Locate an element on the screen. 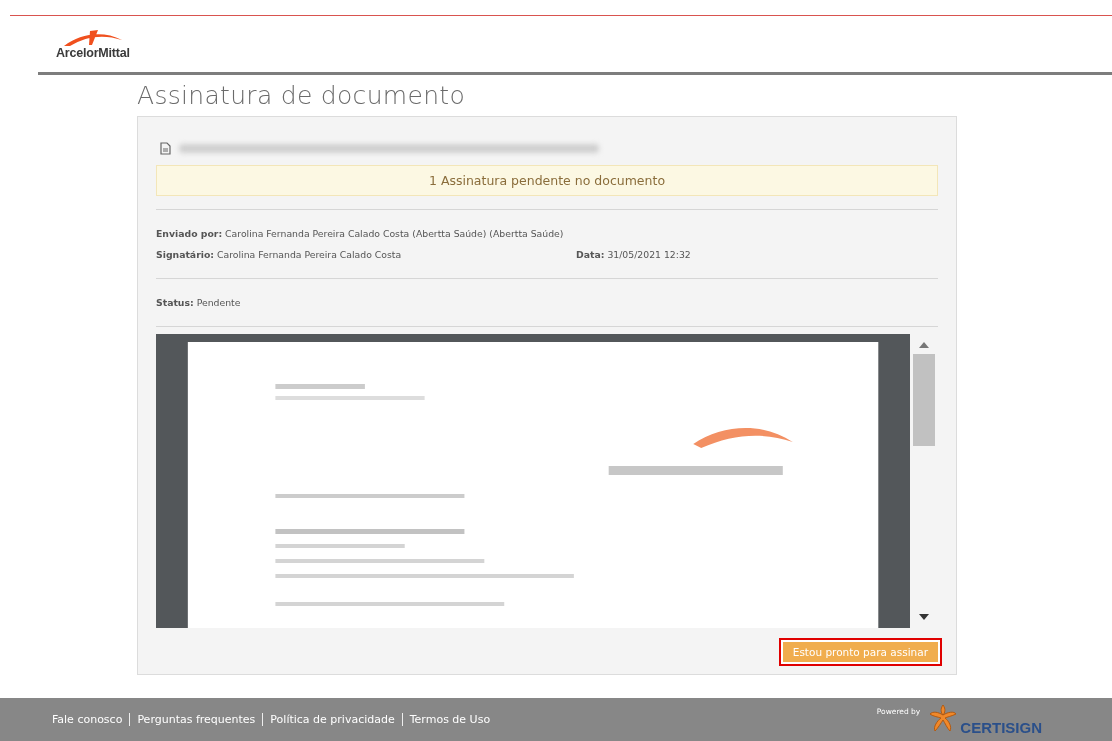  brand-name: CERTISIGN is located at coordinates (1001, 727).